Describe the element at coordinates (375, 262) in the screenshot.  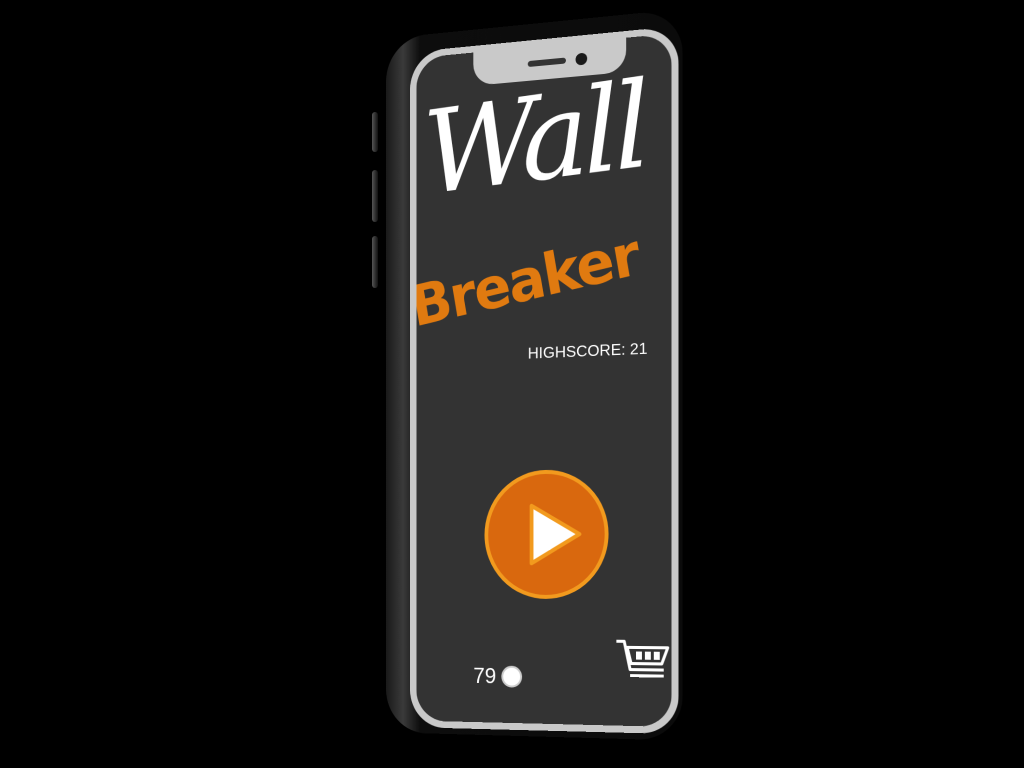
I see `phone-side-button-bottom` at that location.